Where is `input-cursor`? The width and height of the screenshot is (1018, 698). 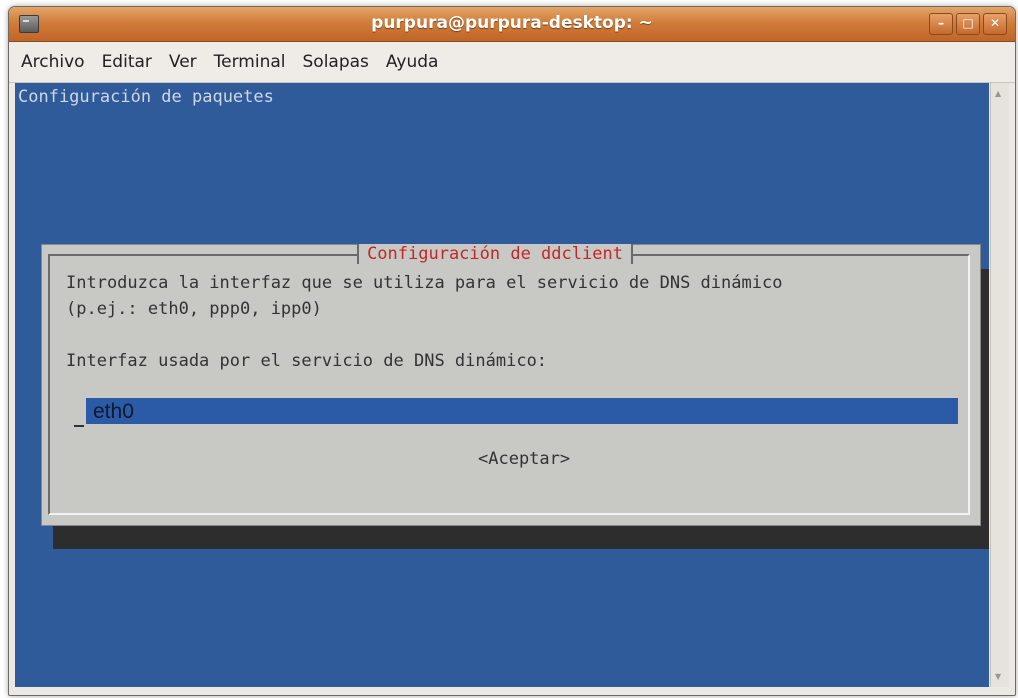 input-cursor is located at coordinates (79, 415).